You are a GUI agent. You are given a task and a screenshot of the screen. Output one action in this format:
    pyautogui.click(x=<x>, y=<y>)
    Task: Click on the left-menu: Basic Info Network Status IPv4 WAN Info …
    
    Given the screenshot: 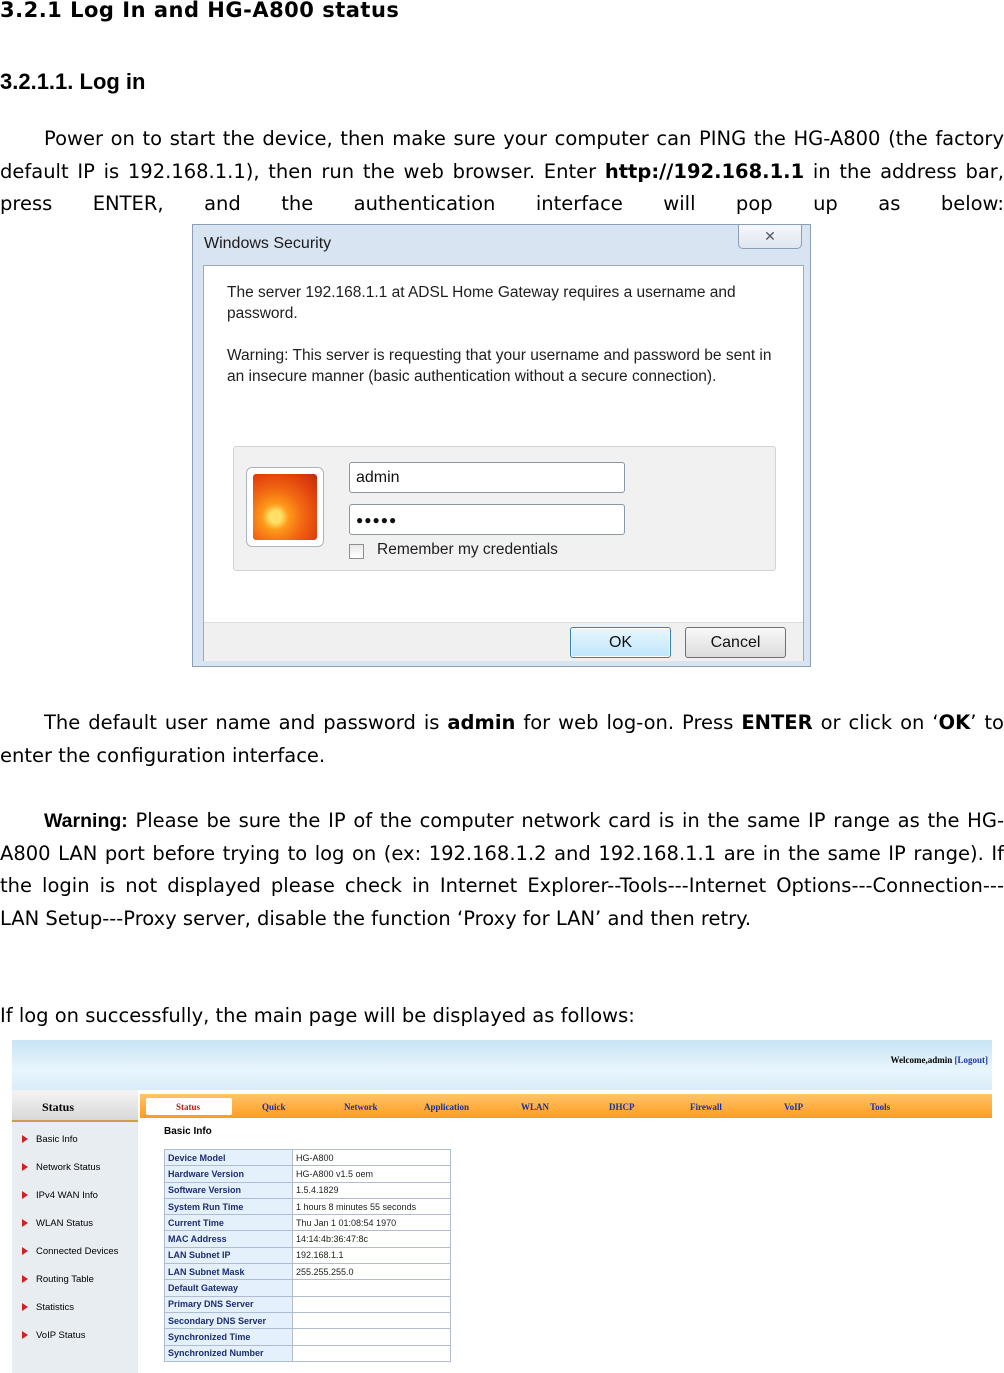 What is the action you would take?
    pyautogui.click(x=75, y=1247)
    